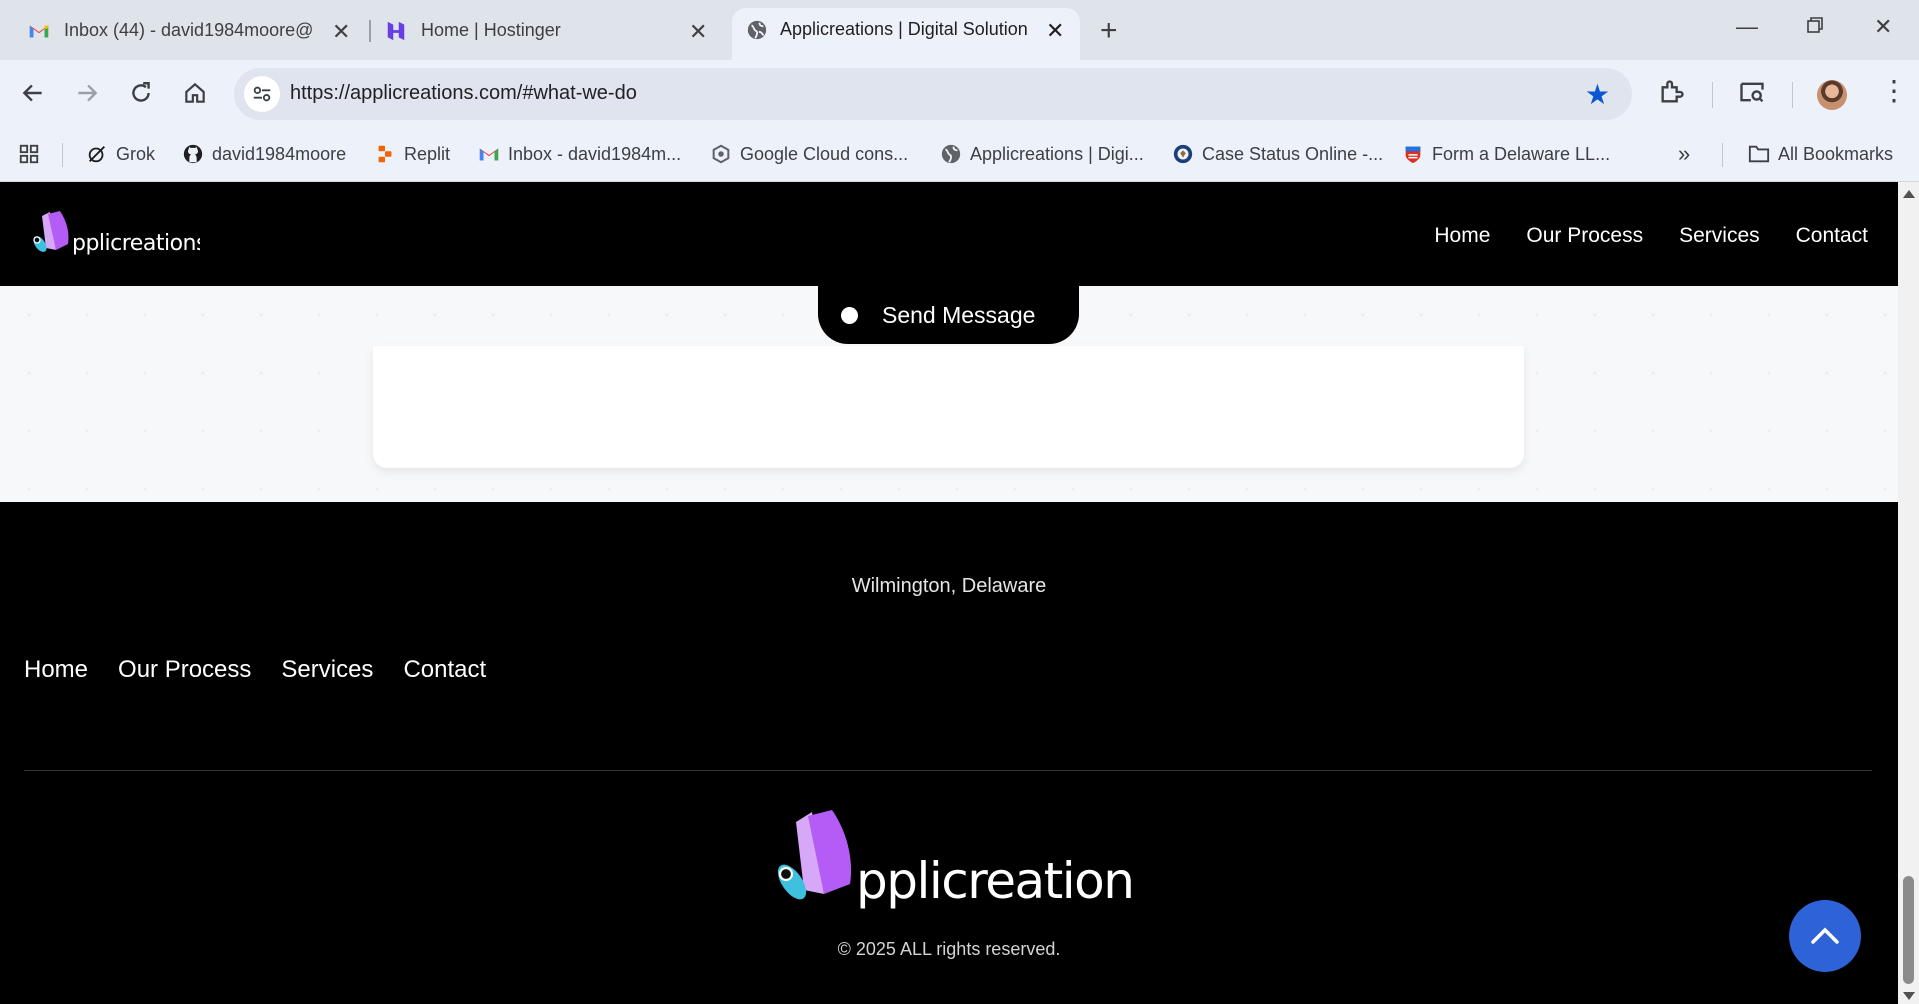 This screenshot has height=1004, width=1919. Describe the element at coordinates (444, 670) in the screenshot. I see `footer-nav-contact: Contact` at that location.